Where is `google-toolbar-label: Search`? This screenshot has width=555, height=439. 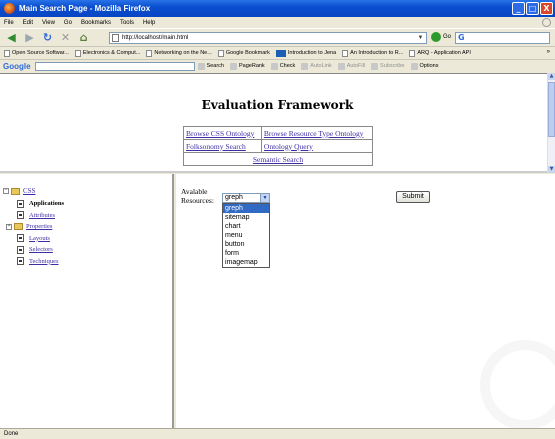
google-toolbar-label: Search is located at coordinates (215, 66).